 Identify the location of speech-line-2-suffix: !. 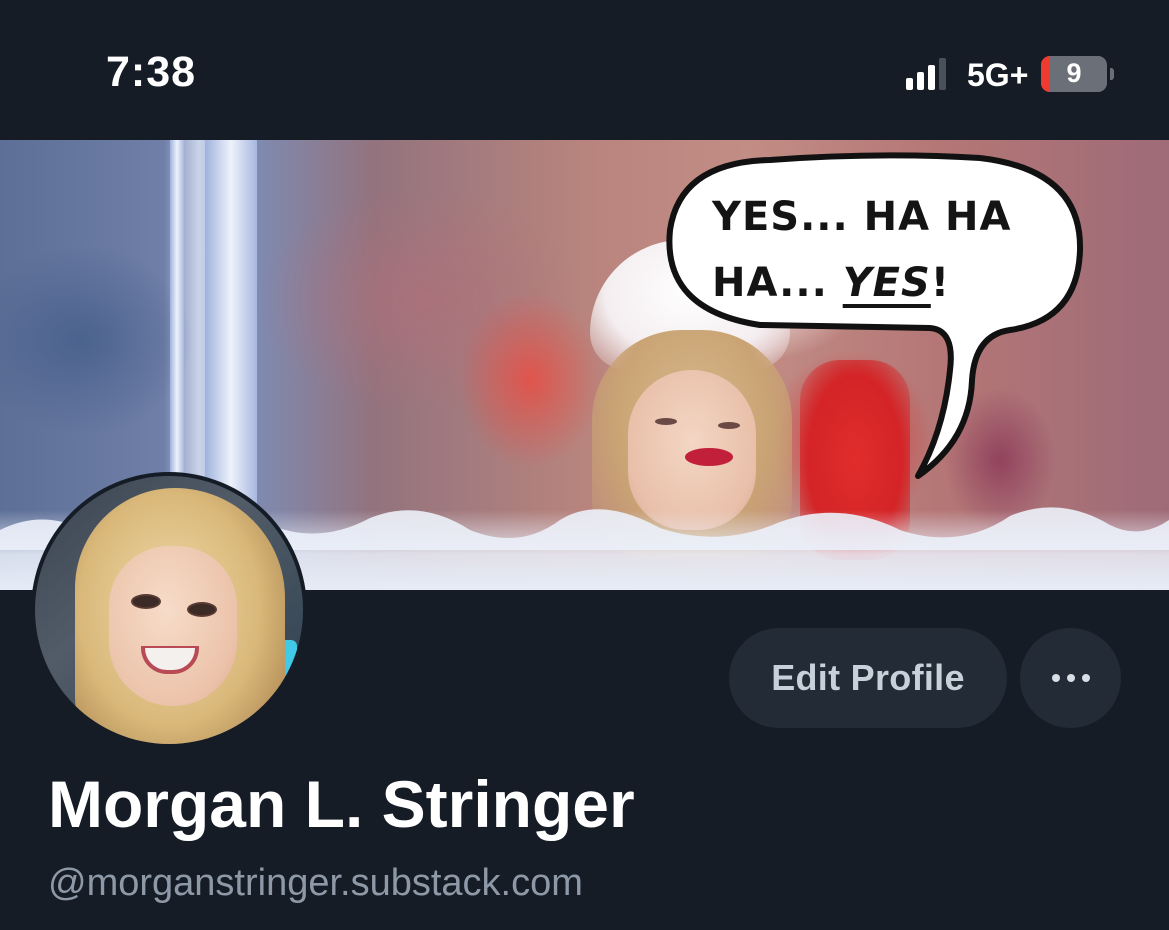
(940, 283).